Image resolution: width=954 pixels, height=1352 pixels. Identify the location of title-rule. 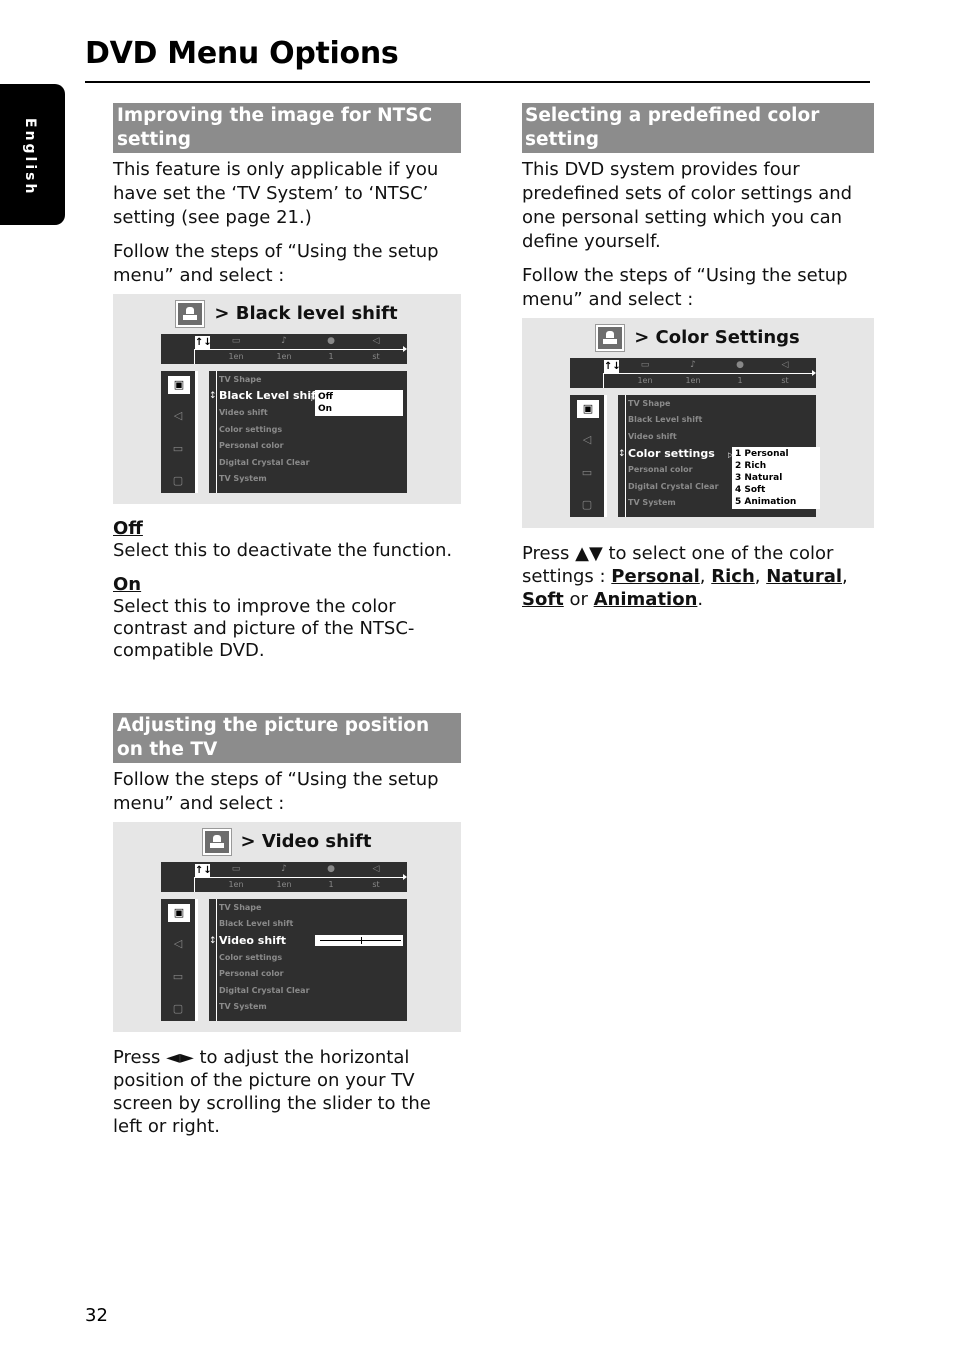
(477, 82).